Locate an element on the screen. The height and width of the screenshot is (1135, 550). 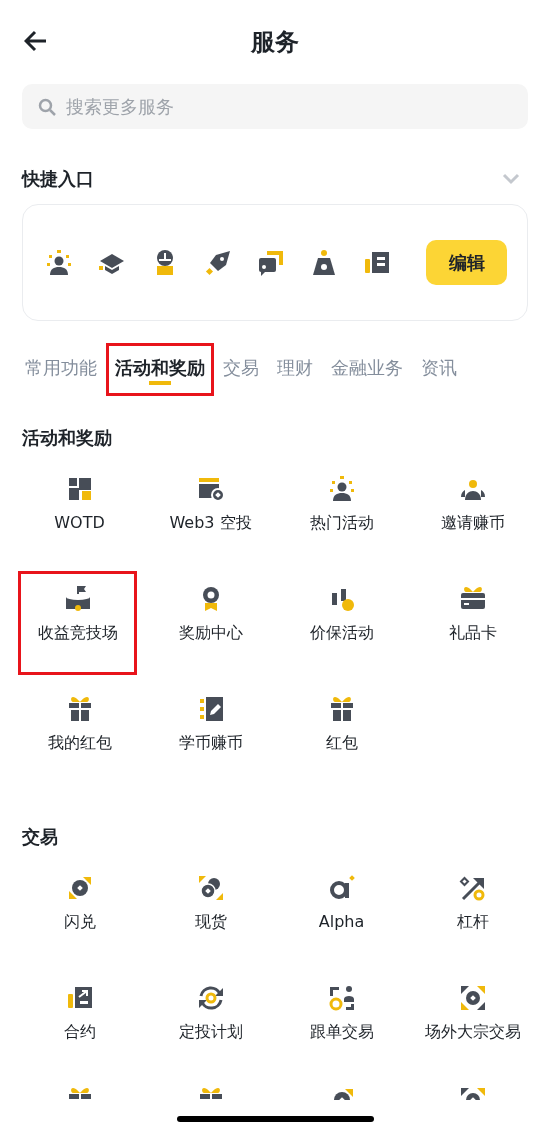
service-item: 定投计划 is located at coordinates (210, 1025).